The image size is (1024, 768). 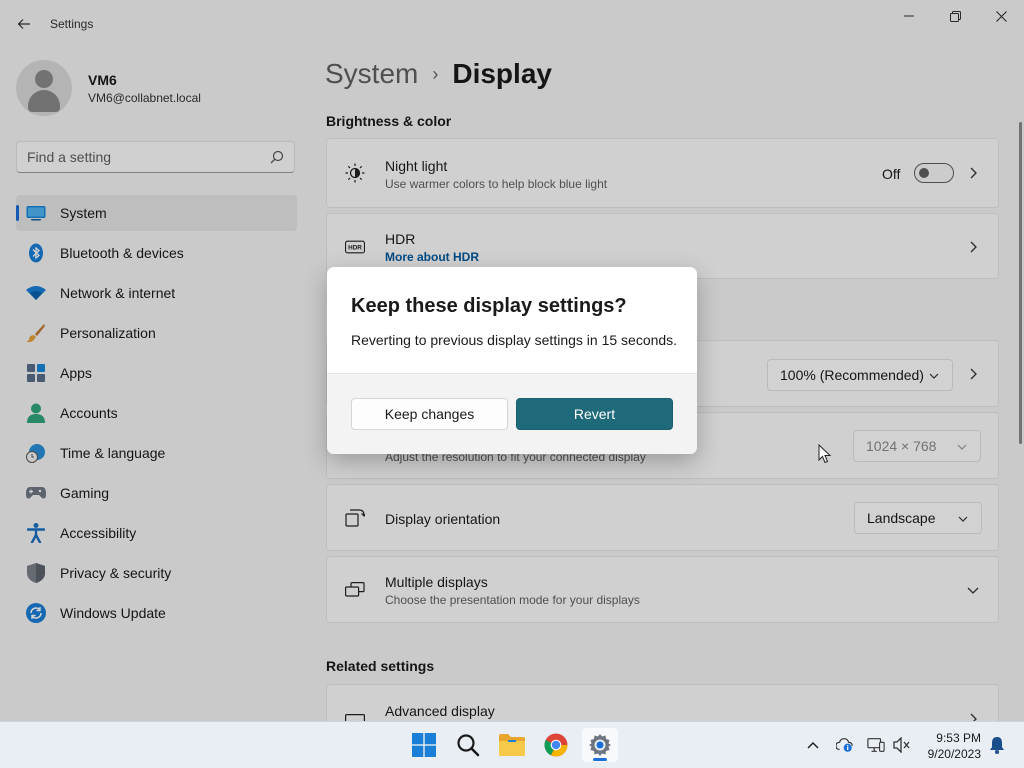 I want to click on settings-icon, so click(x=600, y=745).